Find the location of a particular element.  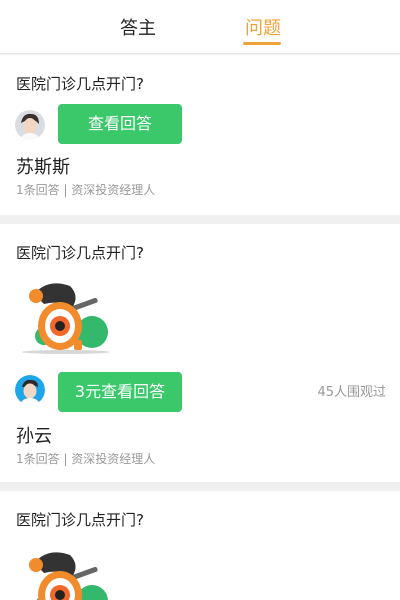

answerer-name: 孙云 is located at coordinates (34, 437).